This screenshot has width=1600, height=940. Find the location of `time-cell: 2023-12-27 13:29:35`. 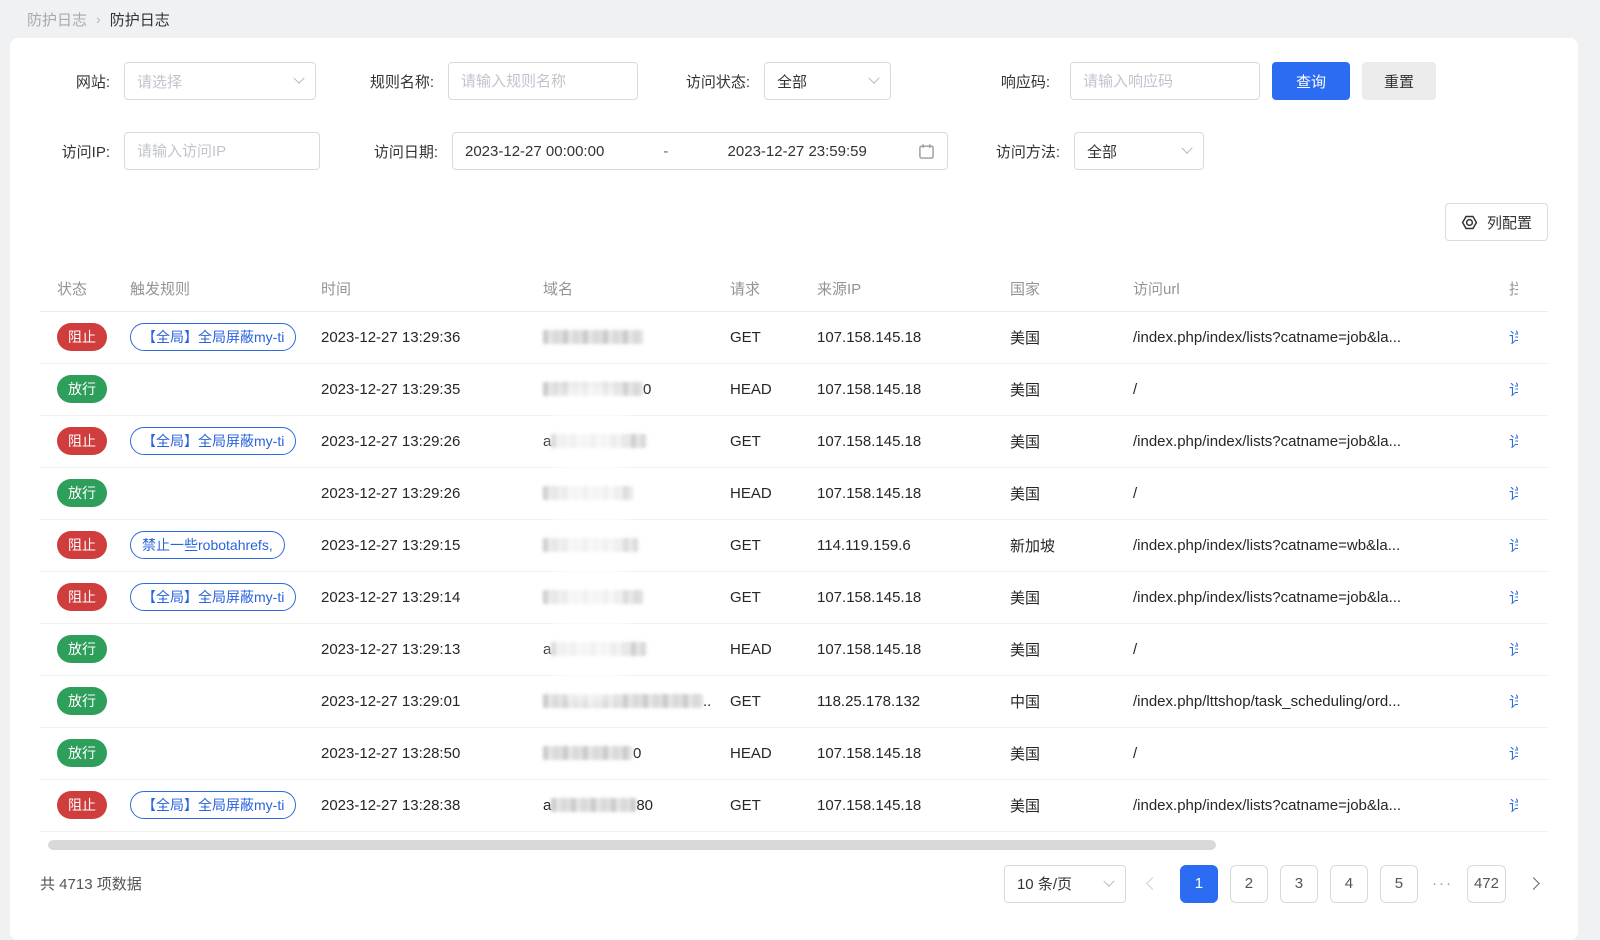

time-cell: 2023-12-27 13:29:35 is located at coordinates (415, 389).